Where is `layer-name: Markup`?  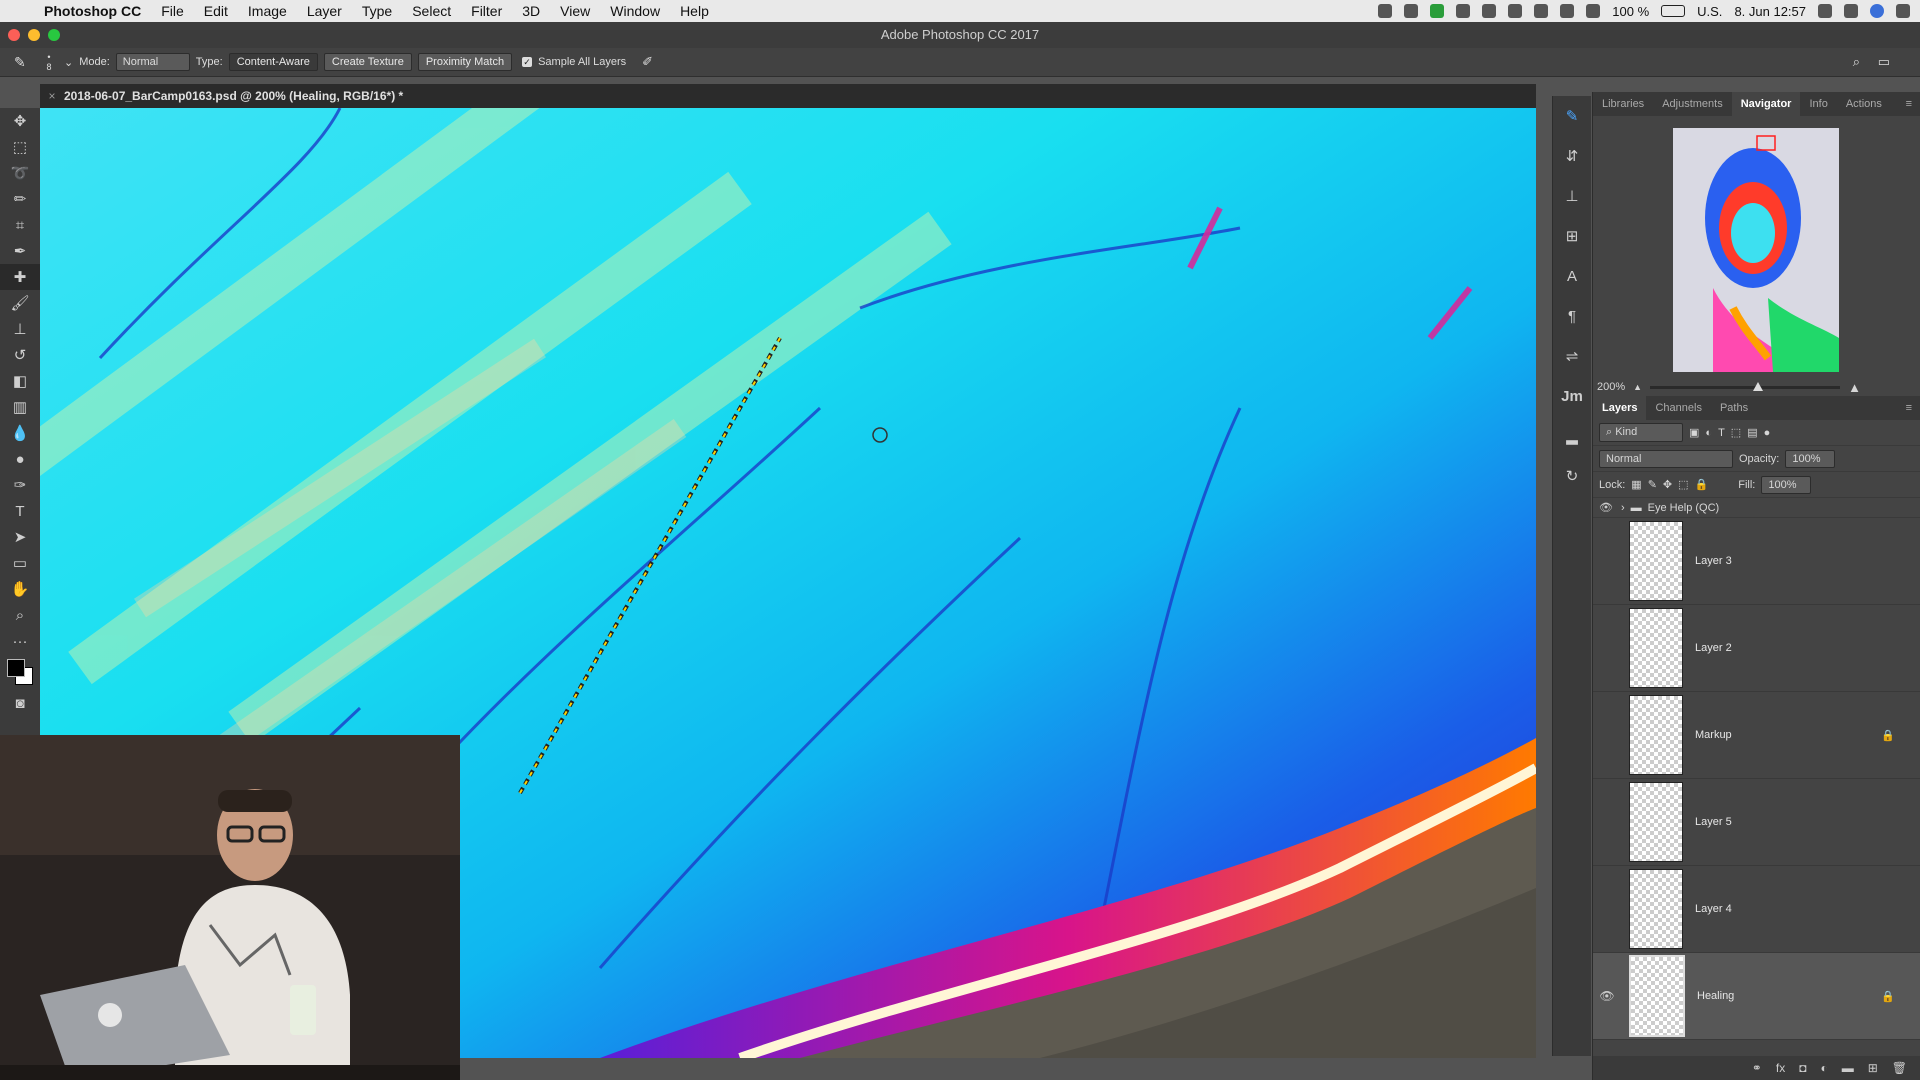
layer-name: Markup is located at coordinates (1713, 735).